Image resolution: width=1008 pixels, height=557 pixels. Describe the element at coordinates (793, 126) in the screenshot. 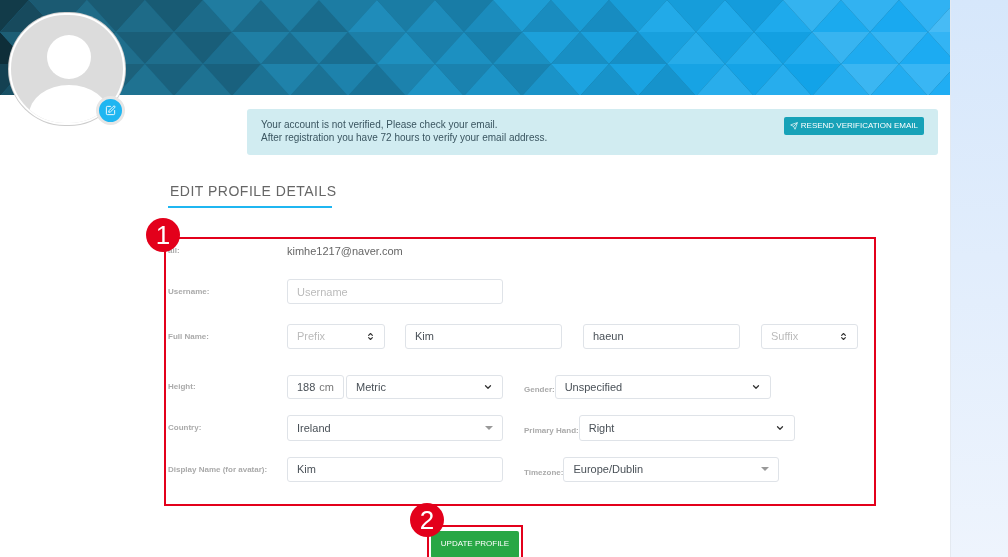

I see `send-icon` at that location.